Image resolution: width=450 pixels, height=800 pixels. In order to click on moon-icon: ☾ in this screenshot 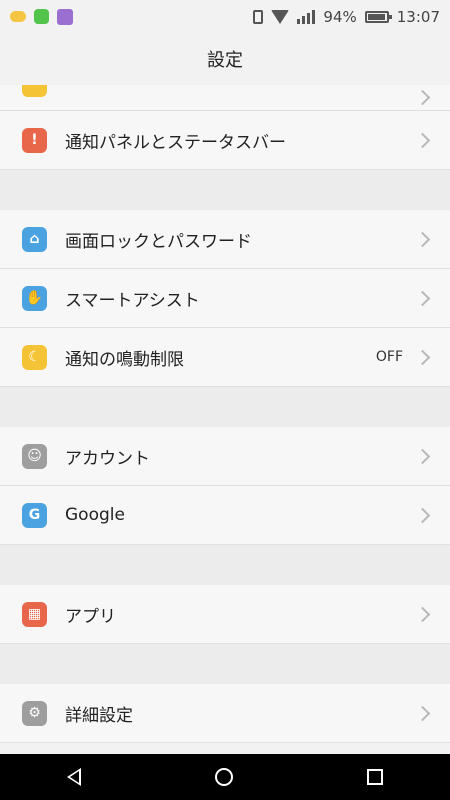, I will do `click(34, 357)`.